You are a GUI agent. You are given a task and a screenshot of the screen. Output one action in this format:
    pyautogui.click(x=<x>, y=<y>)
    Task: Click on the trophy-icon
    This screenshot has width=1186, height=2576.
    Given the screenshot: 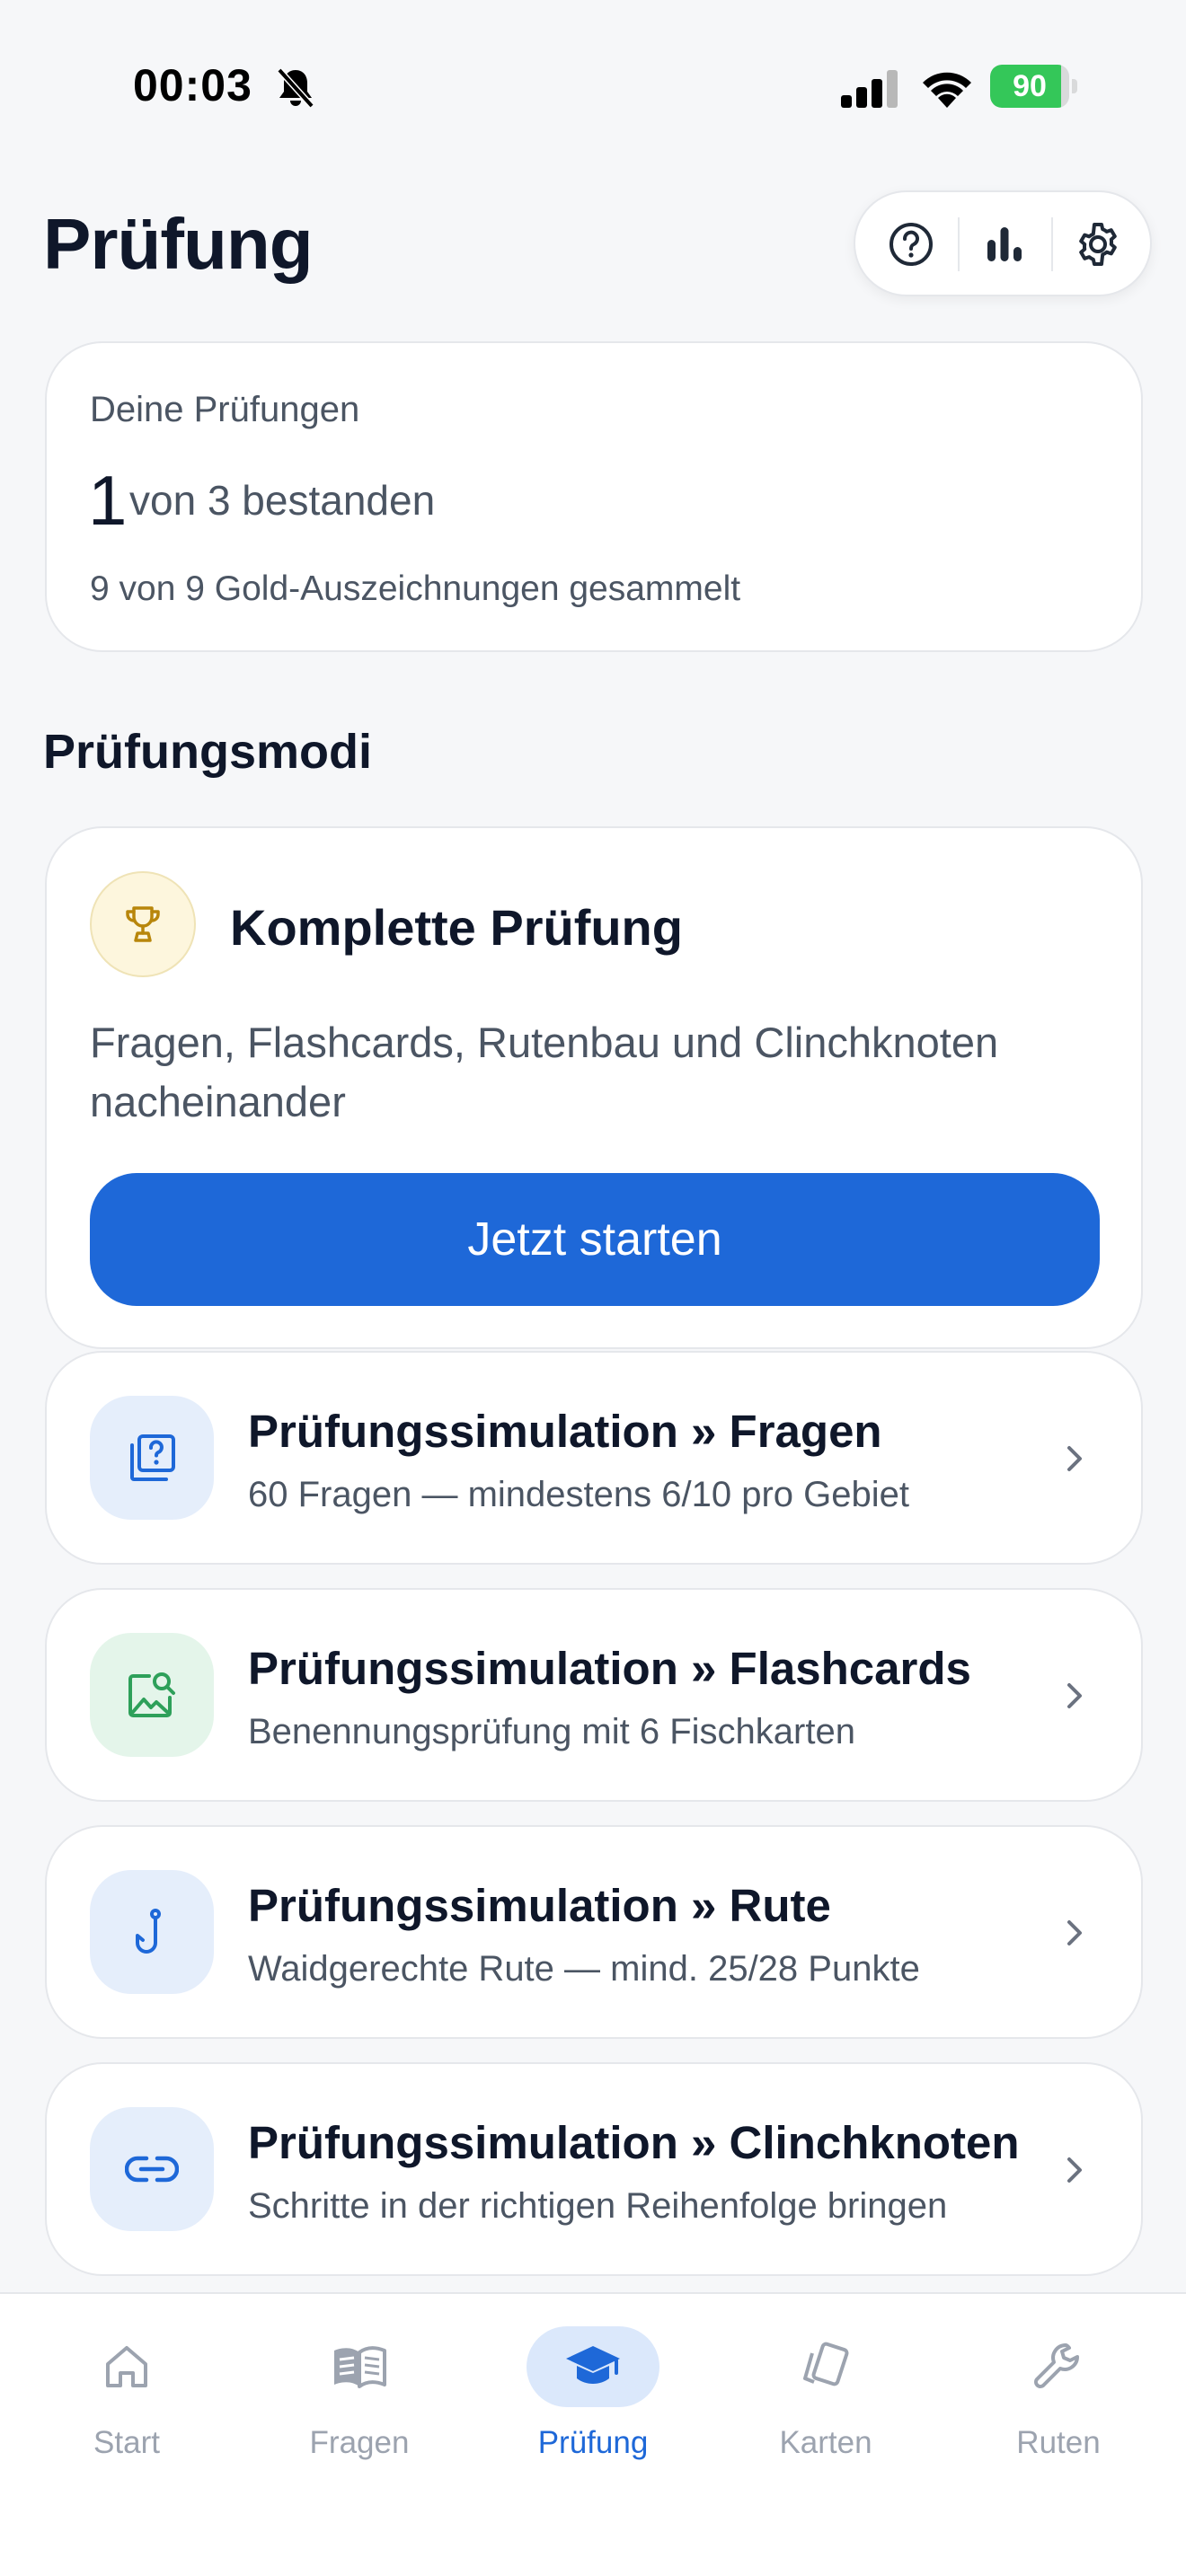 What is the action you would take?
    pyautogui.click(x=143, y=924)
    